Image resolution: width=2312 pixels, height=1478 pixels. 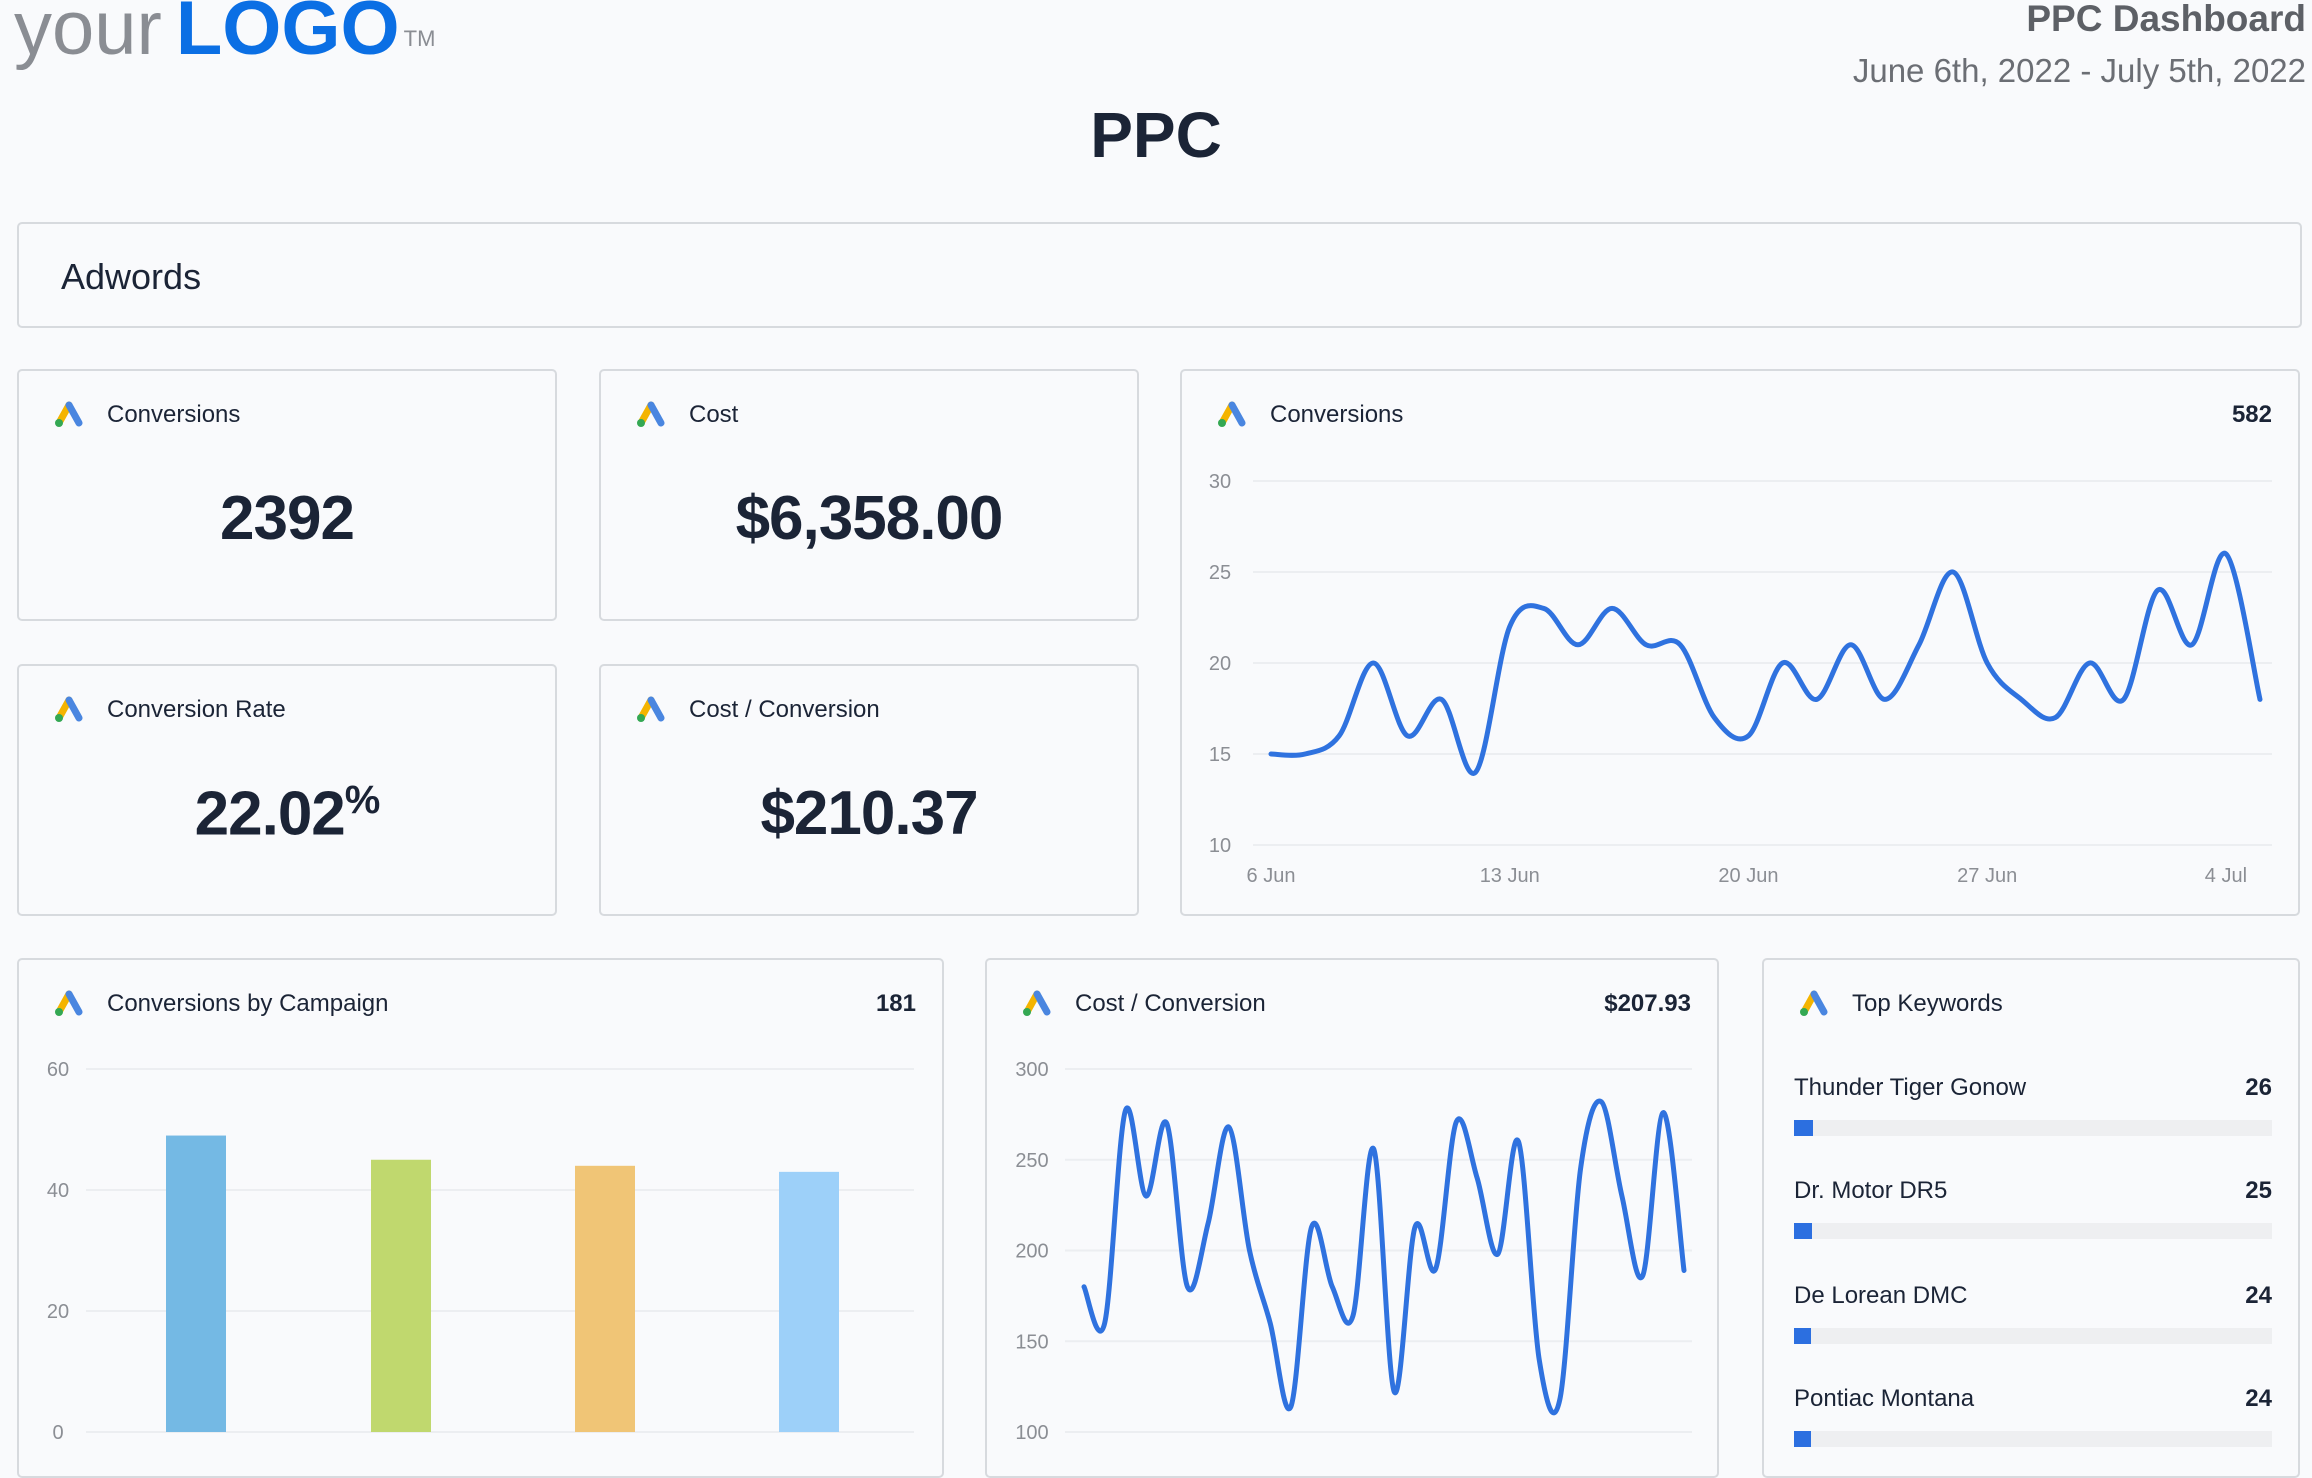 What do you see at coordinates (57, 1433) in the screenshot?
I see `y-tick-label: 0` at bounding box center [57, 1433].